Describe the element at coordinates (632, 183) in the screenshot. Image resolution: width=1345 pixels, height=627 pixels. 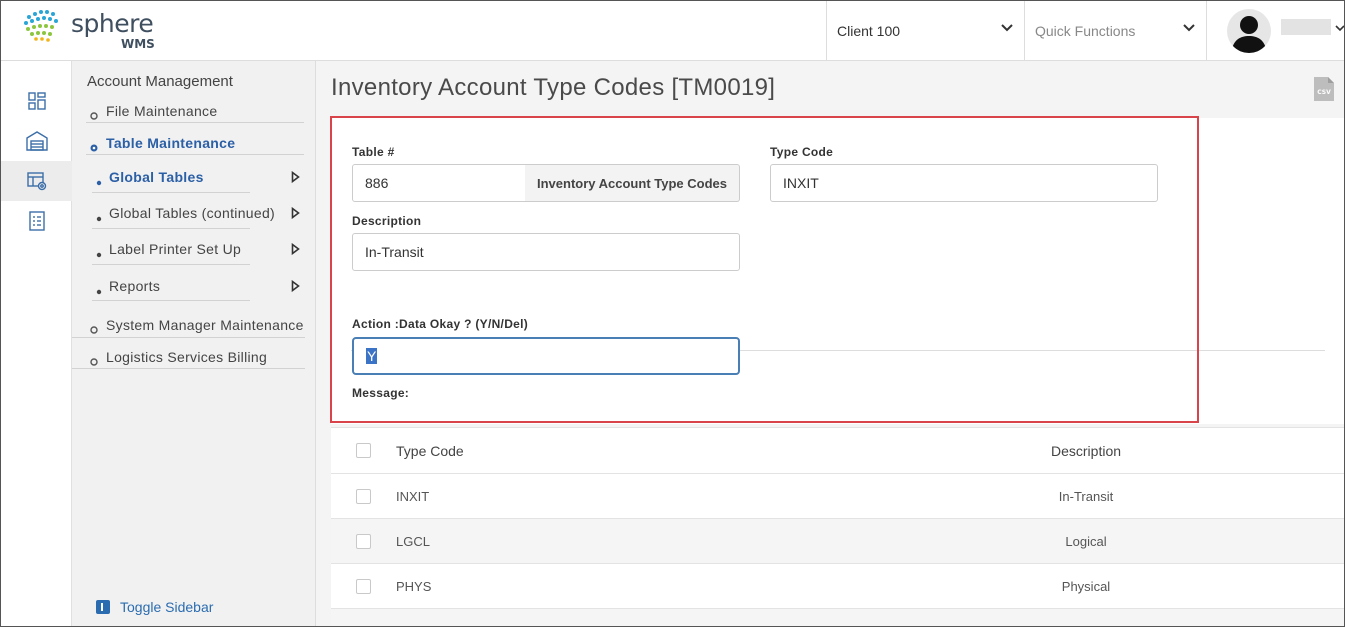
I see `table-name-addon: Inventory Account Type Codes` at that location.